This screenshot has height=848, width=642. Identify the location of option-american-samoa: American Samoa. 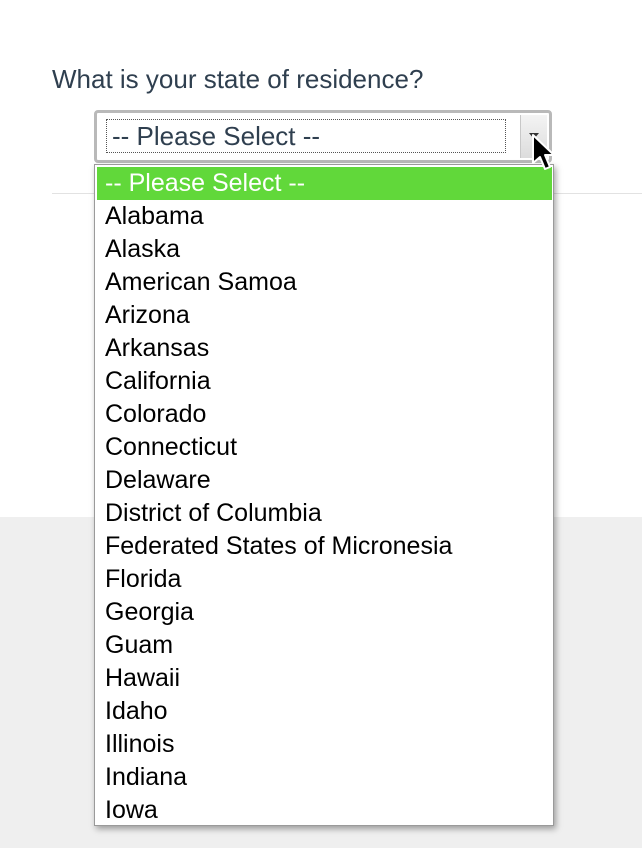
(324, 282).